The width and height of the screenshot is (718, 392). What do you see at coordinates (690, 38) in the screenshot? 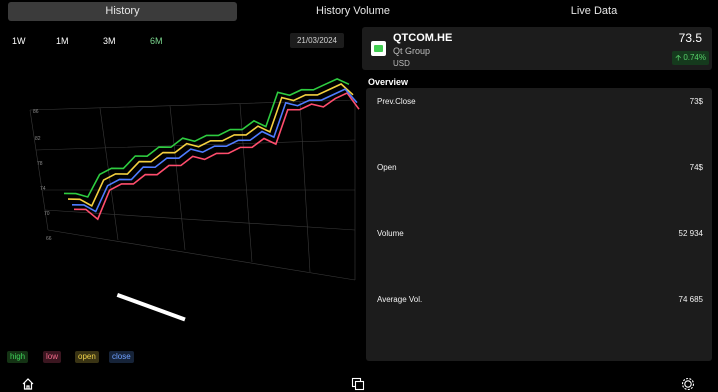
I see `current-price: 73.5` at bounding box center [690, 38].